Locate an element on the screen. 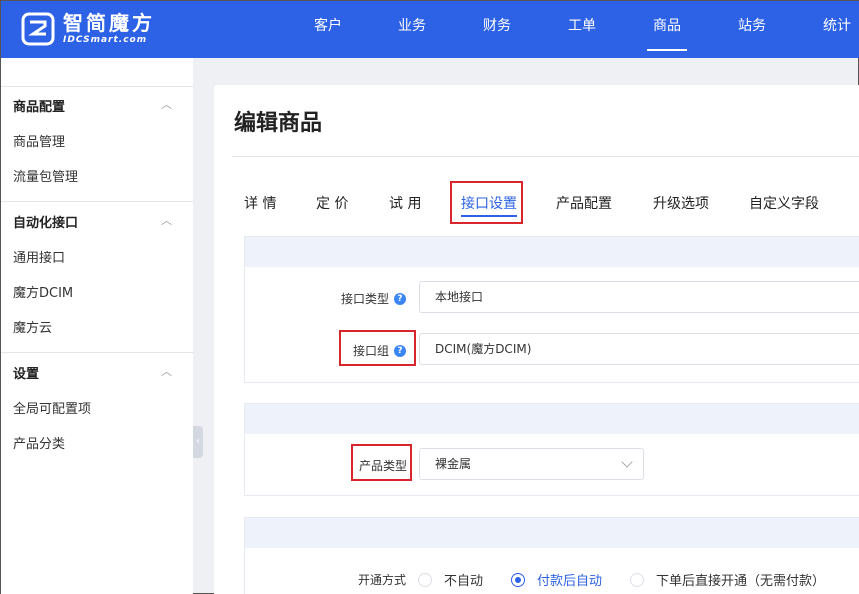  brand-name-cn: 智简魔方 is located at coordinates (109, 23).